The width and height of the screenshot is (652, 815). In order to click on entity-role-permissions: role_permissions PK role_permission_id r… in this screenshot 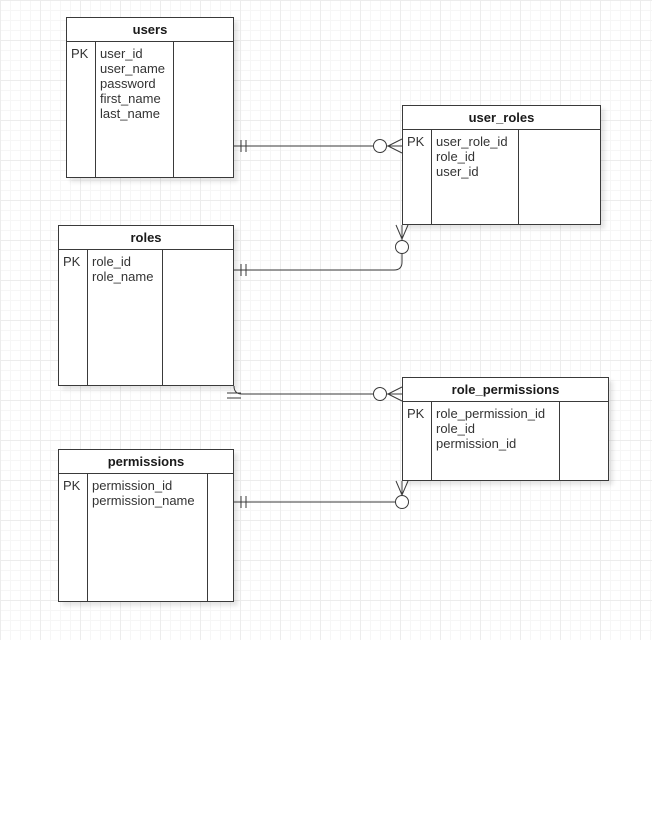, I will do `click(505, 429)`.